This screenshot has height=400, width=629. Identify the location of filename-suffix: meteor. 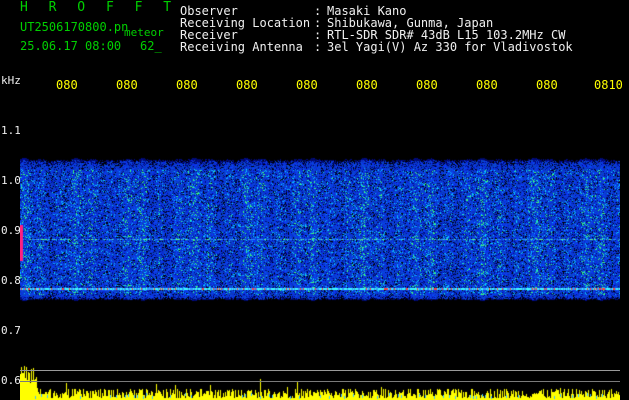
(144, 32).